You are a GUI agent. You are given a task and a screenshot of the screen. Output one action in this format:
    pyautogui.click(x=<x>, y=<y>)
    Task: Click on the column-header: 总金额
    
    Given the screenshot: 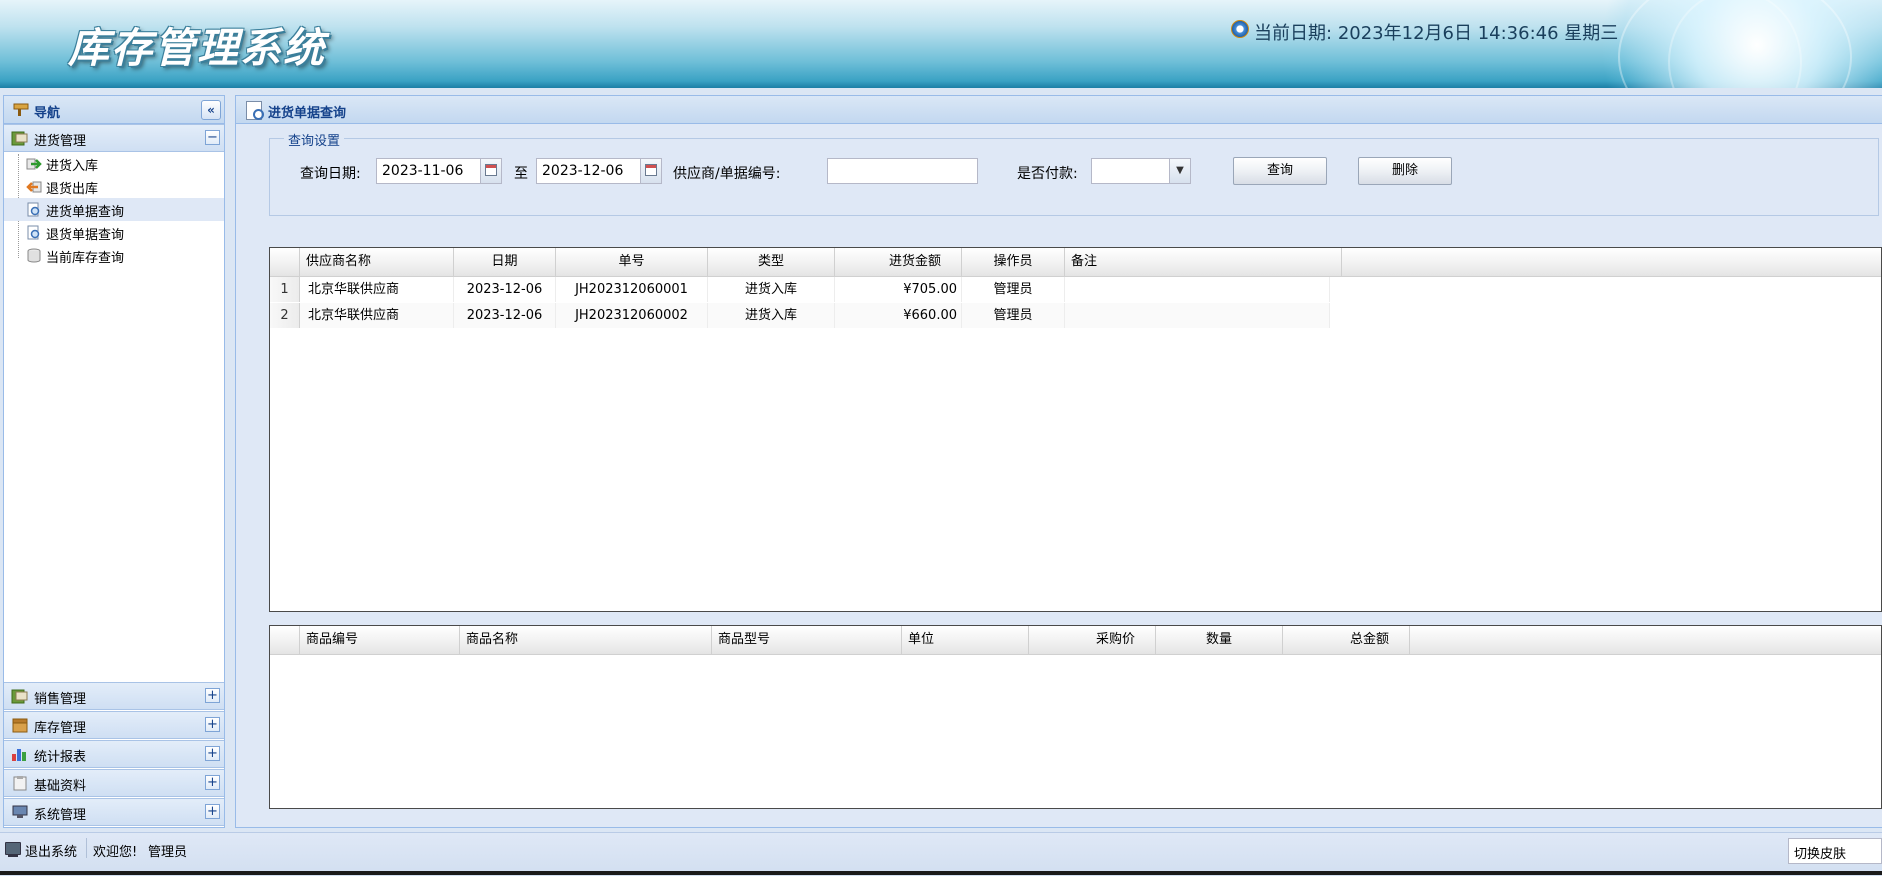 What is the action you would take?
    pyautogui.click(x=1346, y=640)
    